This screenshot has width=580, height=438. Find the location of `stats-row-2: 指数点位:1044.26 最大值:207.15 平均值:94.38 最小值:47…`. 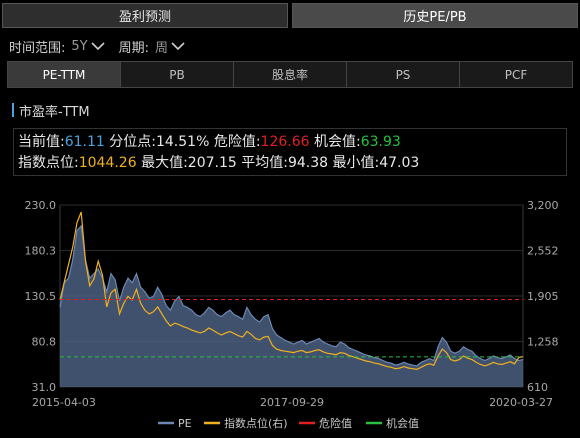

stats-row-2: 指数点位:1044.26 最大值:207.15 平均值:94.38 最小值:47… is located at coordinates (290, 163).